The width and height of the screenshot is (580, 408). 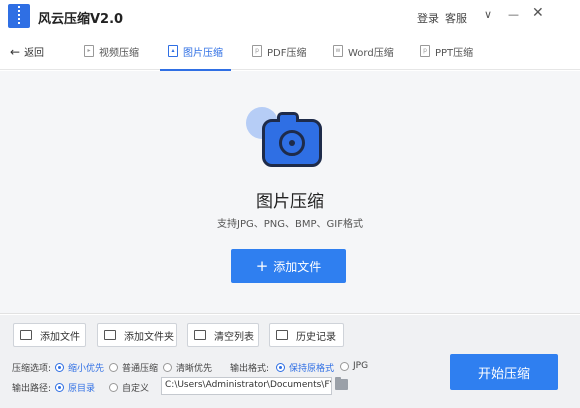 I want to click on tab-pdf-compress: p PDF压缩, so click(x=279, y=51).